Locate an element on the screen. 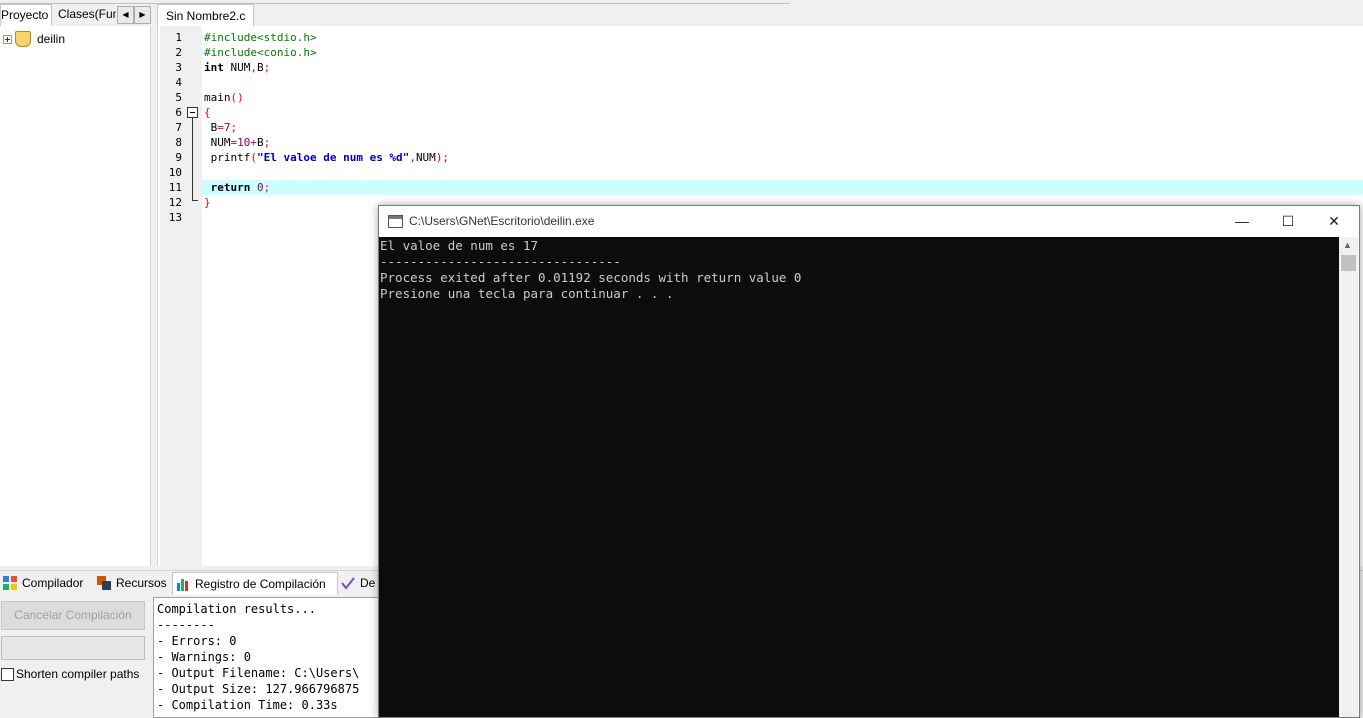 This screenshot has width=1363, height=718. minimize-icon: — is located at coordinates (1242, 221).